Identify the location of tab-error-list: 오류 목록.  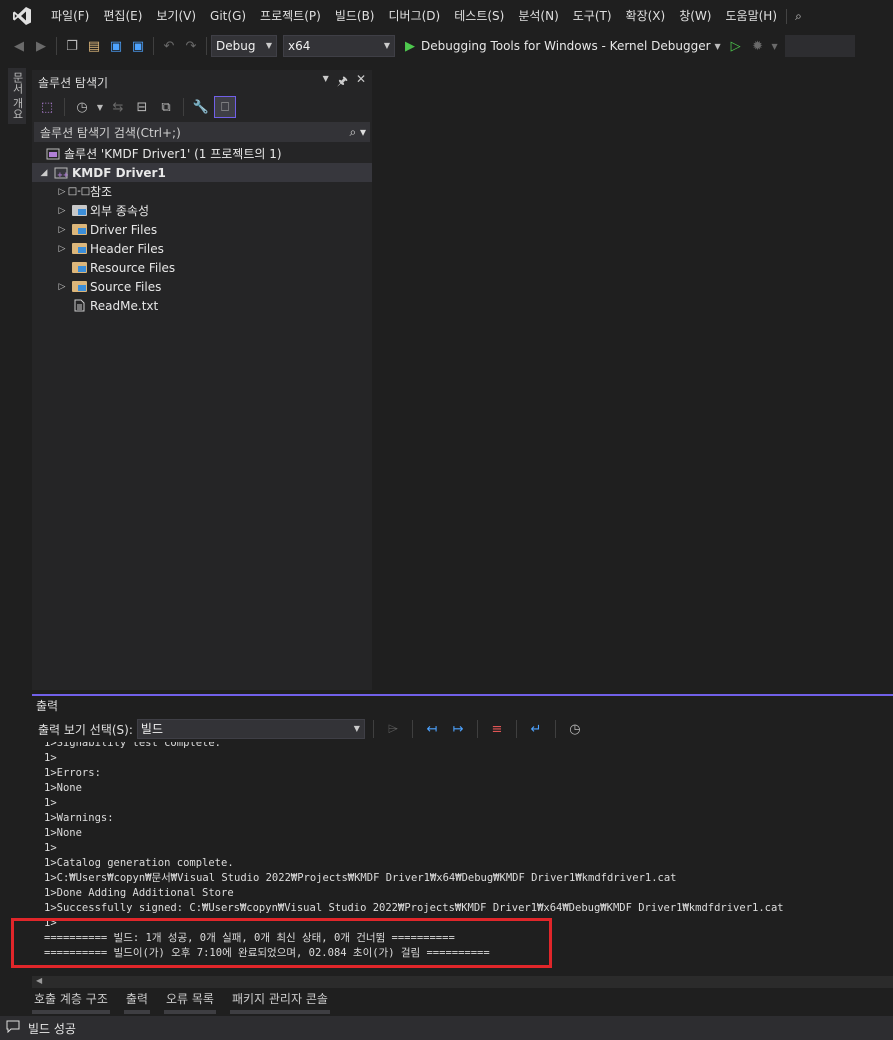
(189, 1002).